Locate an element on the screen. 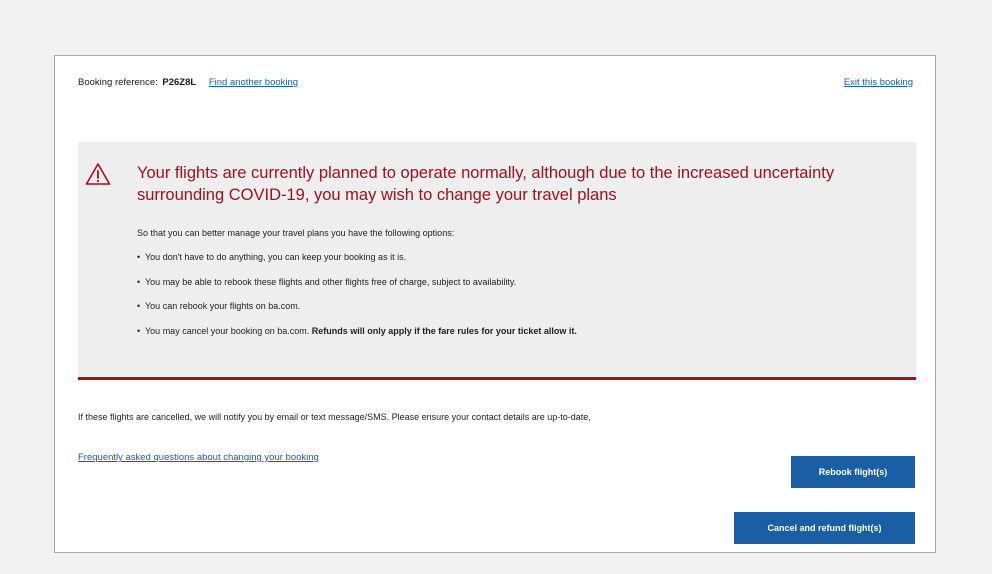 This screenshot has height=574, width=992. option-cancel-text: You may cancel your booking on ba.com. is located at coordinates (227, 330).